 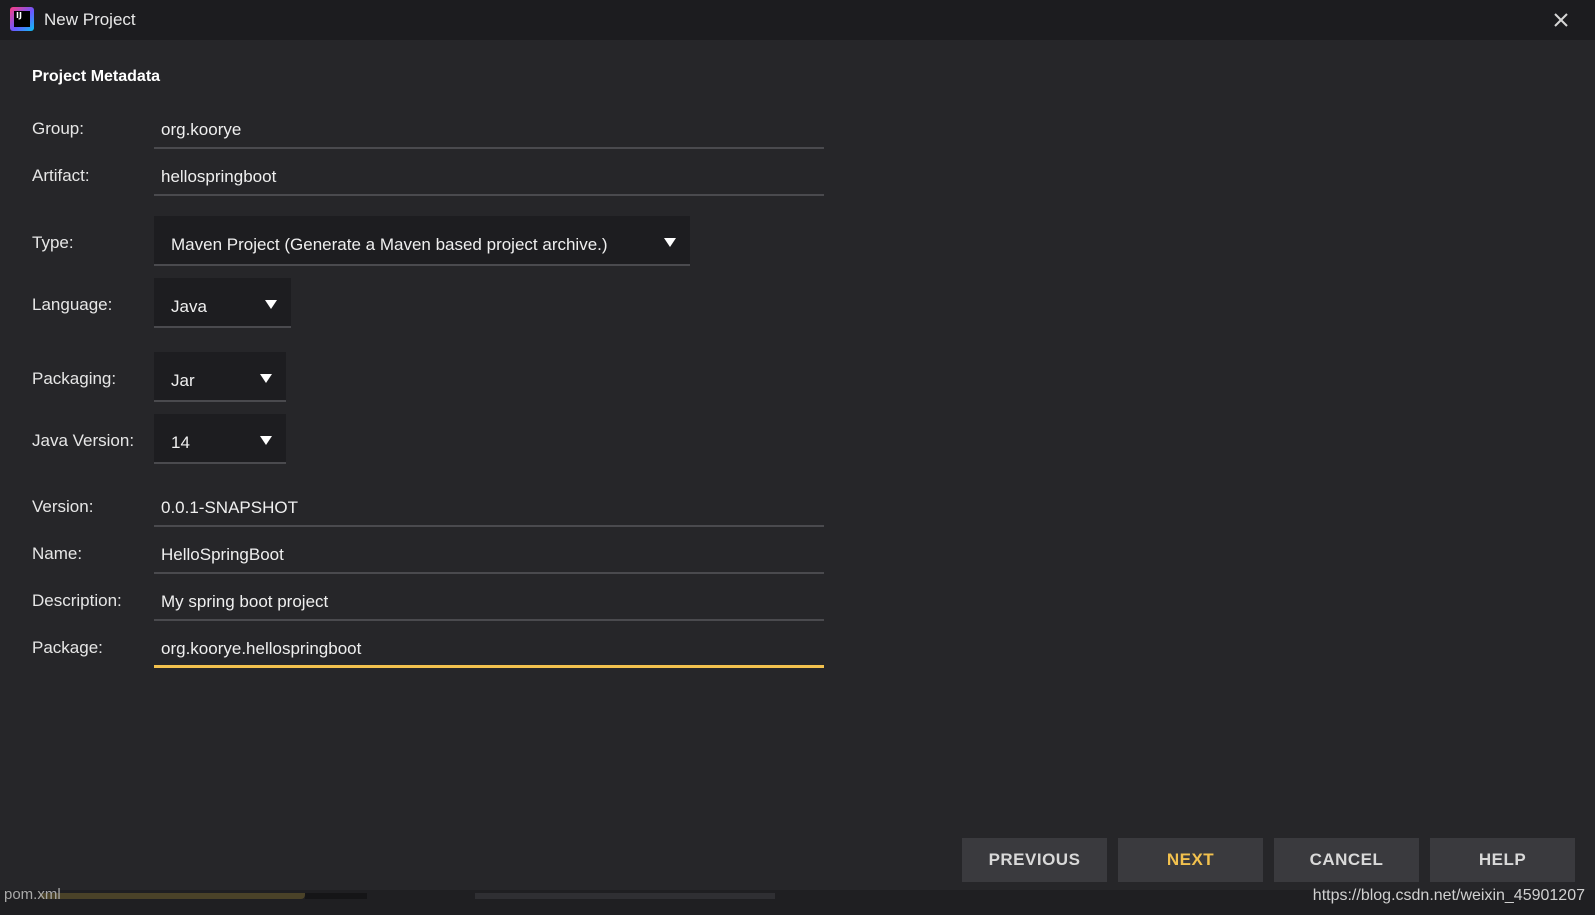 I want to click on editor-tab-divider, so click(x=336, y=896).